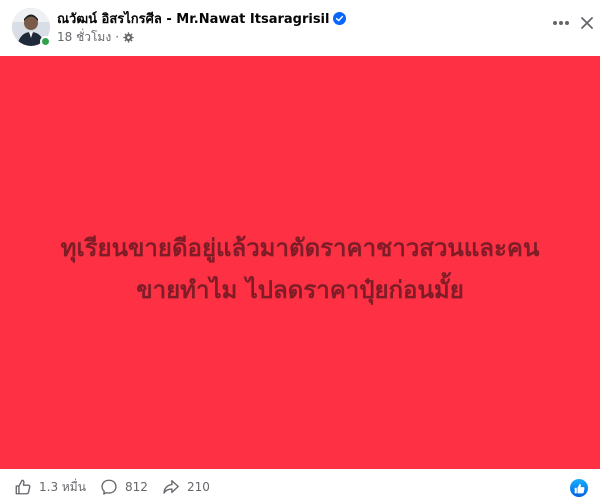 The image size is (600, 500). Describe the element at coordinates (23, 487) in the screenshot. I see `like-thumb-icon` at that location.